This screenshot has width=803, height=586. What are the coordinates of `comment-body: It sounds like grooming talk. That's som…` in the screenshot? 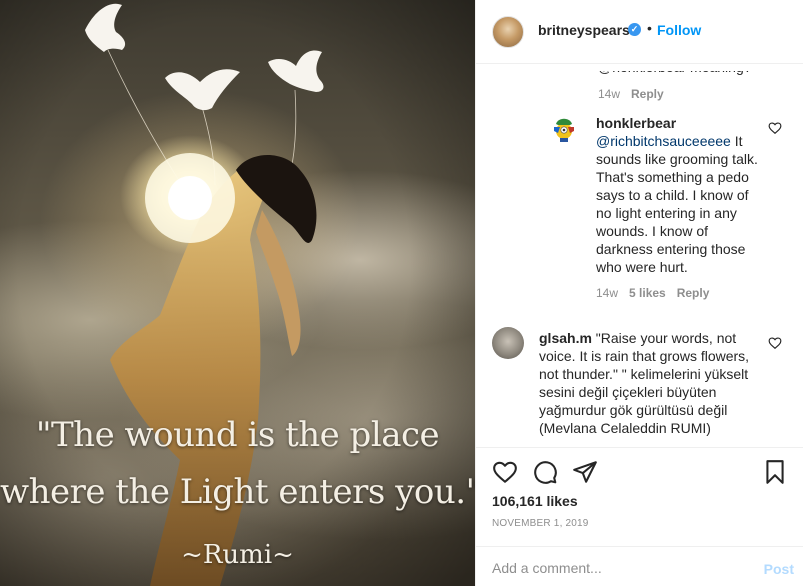 It's located at (677, 204).